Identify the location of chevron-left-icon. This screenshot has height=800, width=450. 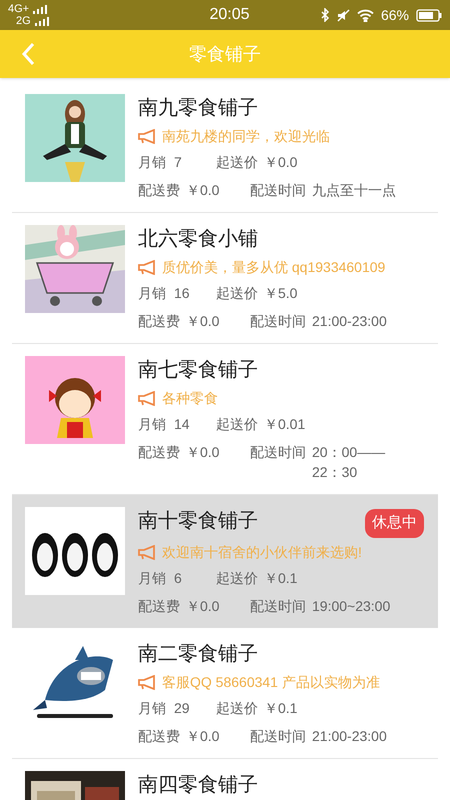
(28, 54).